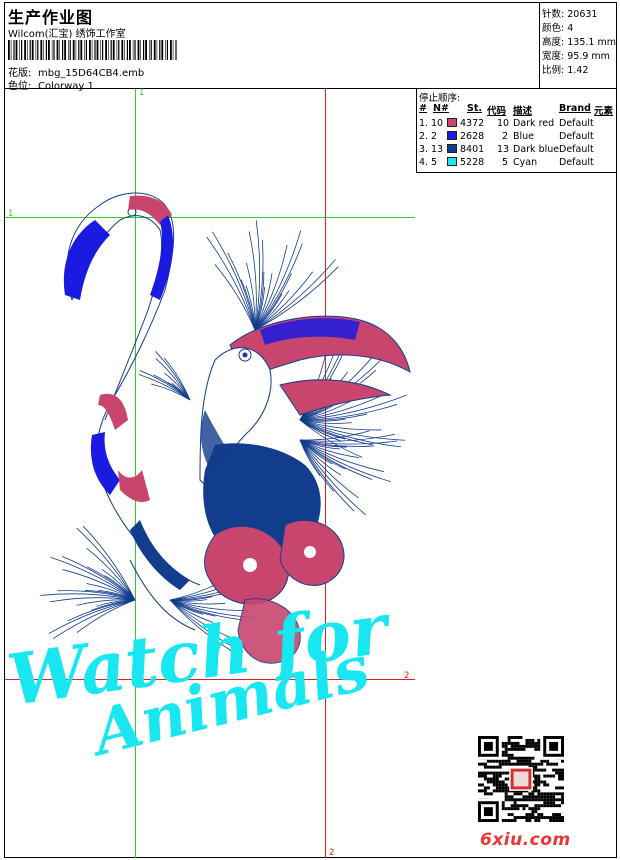 The image size is (620, 860). Describe the element at coordinates (525, 840) in the screenshot. I see `watermark-logo: 6xiu.com` at that location.